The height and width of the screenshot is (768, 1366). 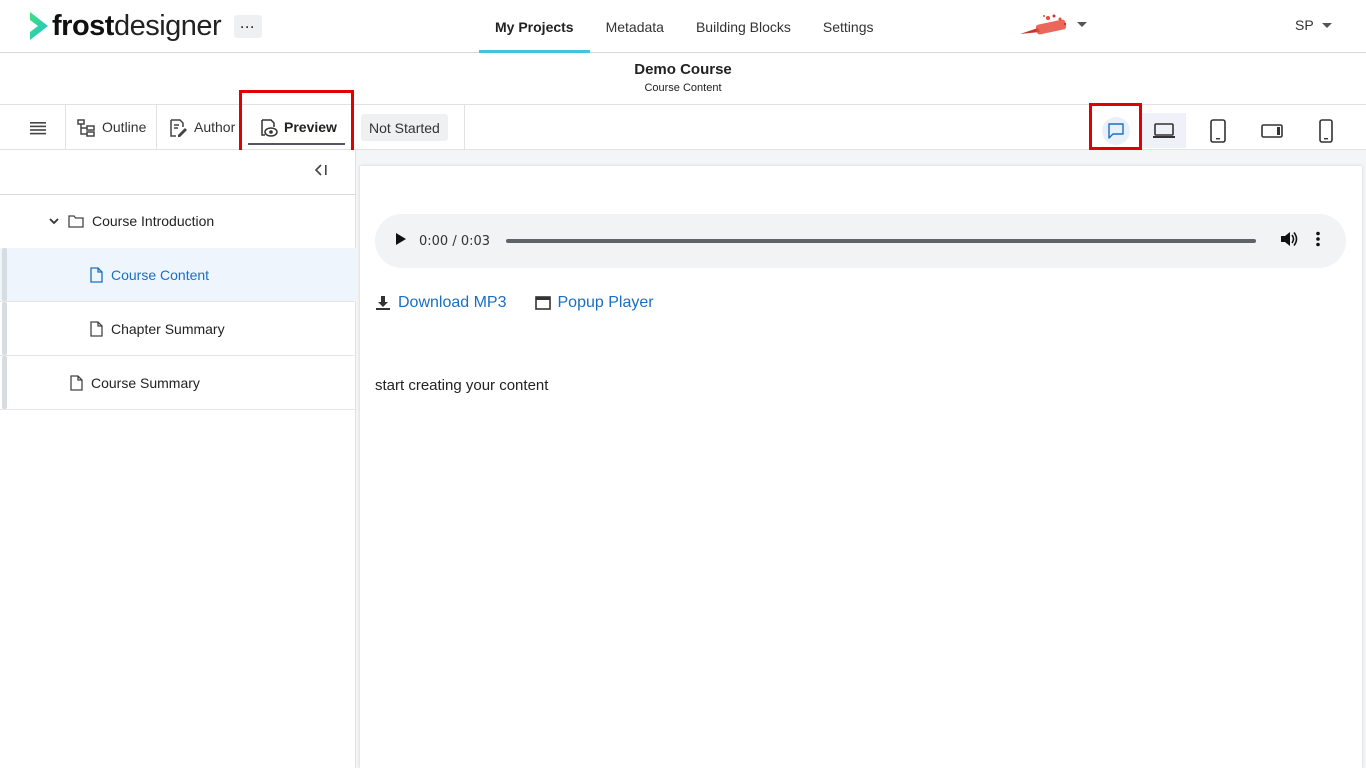 What do you see at coordinates (124, 127) in the screenshot?
I see `tab-outline-label: Outline` at bounding box center [124, 127].